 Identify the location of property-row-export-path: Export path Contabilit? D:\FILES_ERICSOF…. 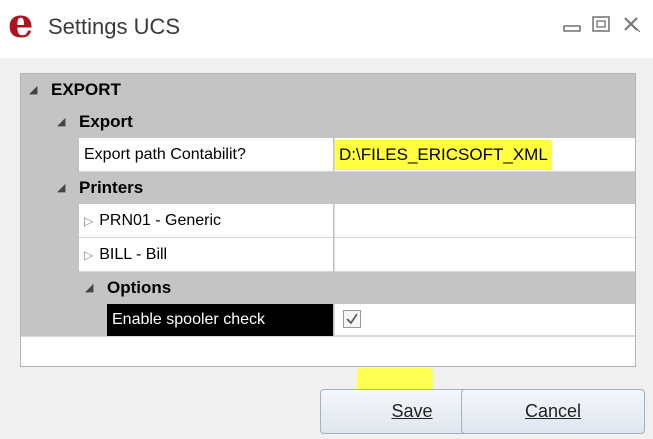
(328, 155).